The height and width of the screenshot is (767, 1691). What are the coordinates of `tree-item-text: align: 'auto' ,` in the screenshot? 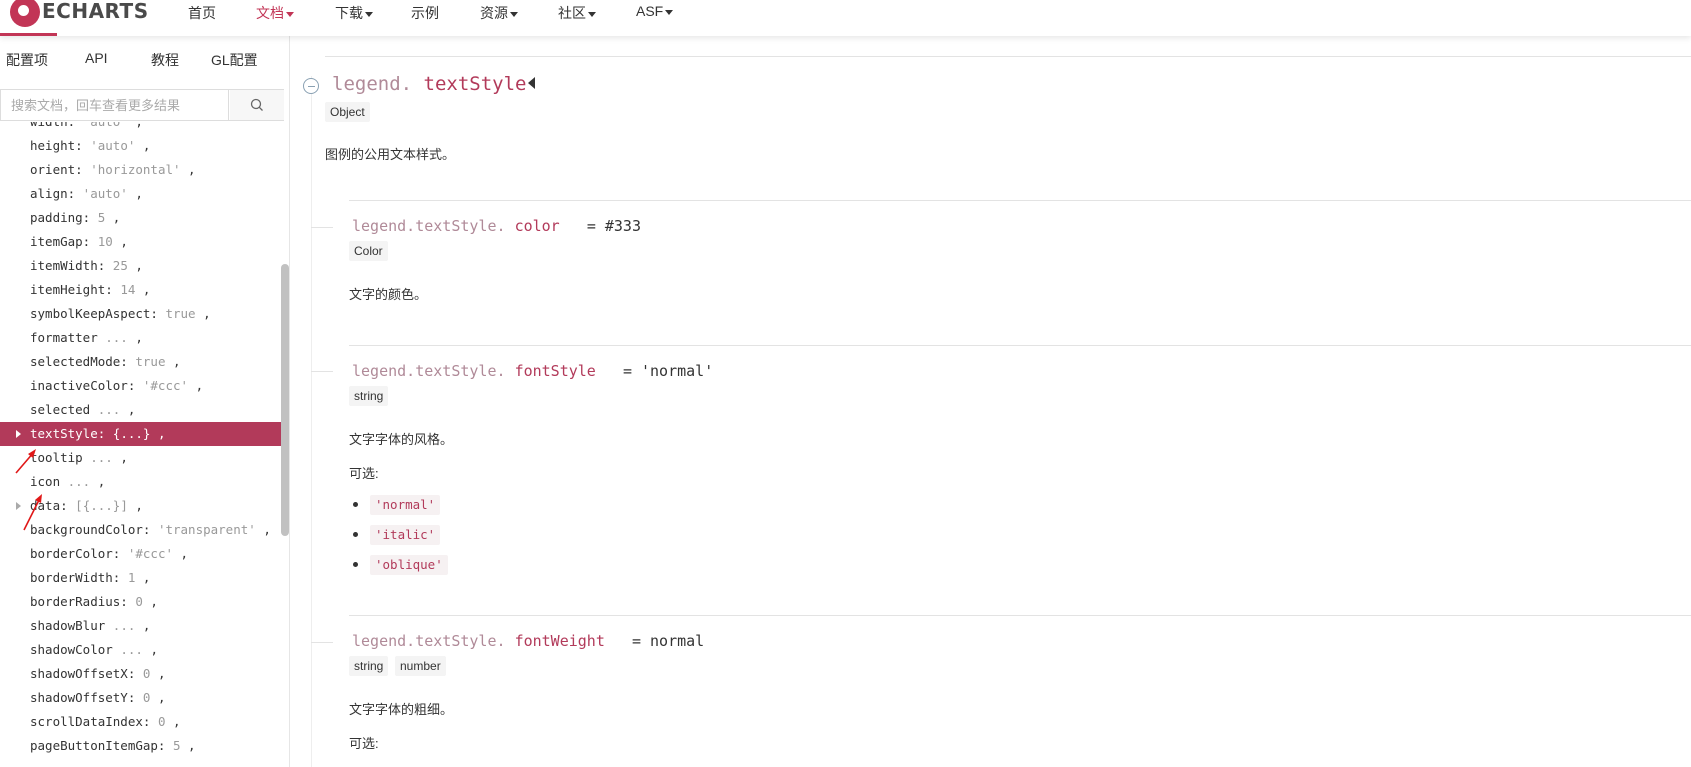 It's located at (86, 194).